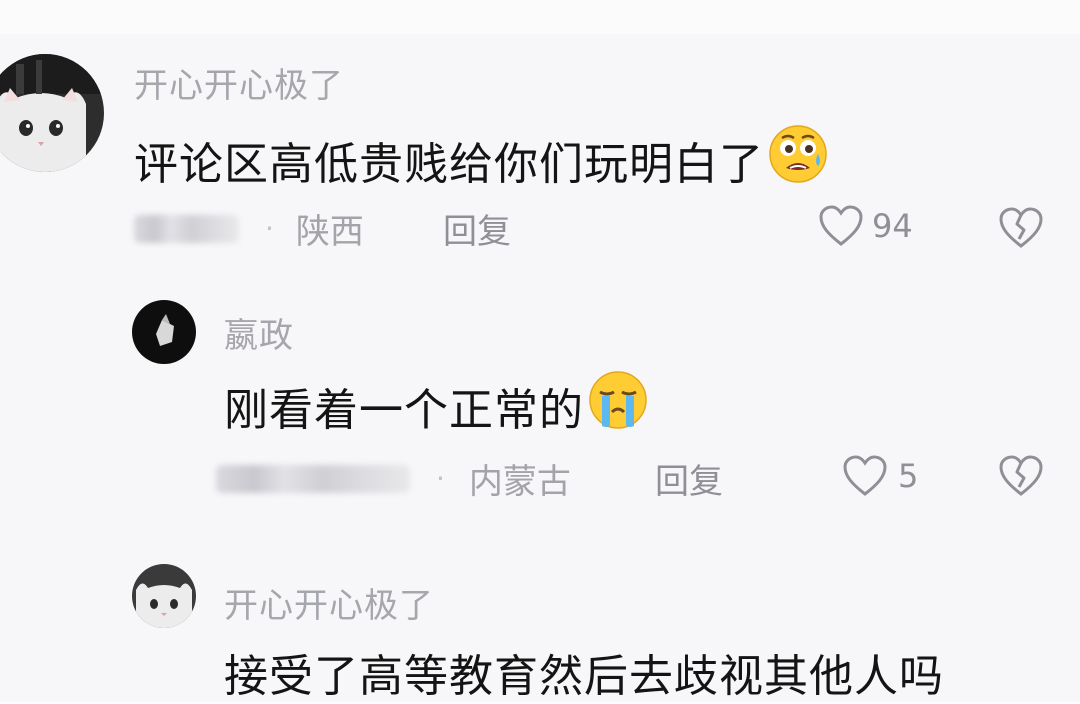 Image resolution: width=1080 pixels, height=704 pixels. I want to click on reply-text: 接受了高等教育然后去歧视其他人吗, so click(584, 672).